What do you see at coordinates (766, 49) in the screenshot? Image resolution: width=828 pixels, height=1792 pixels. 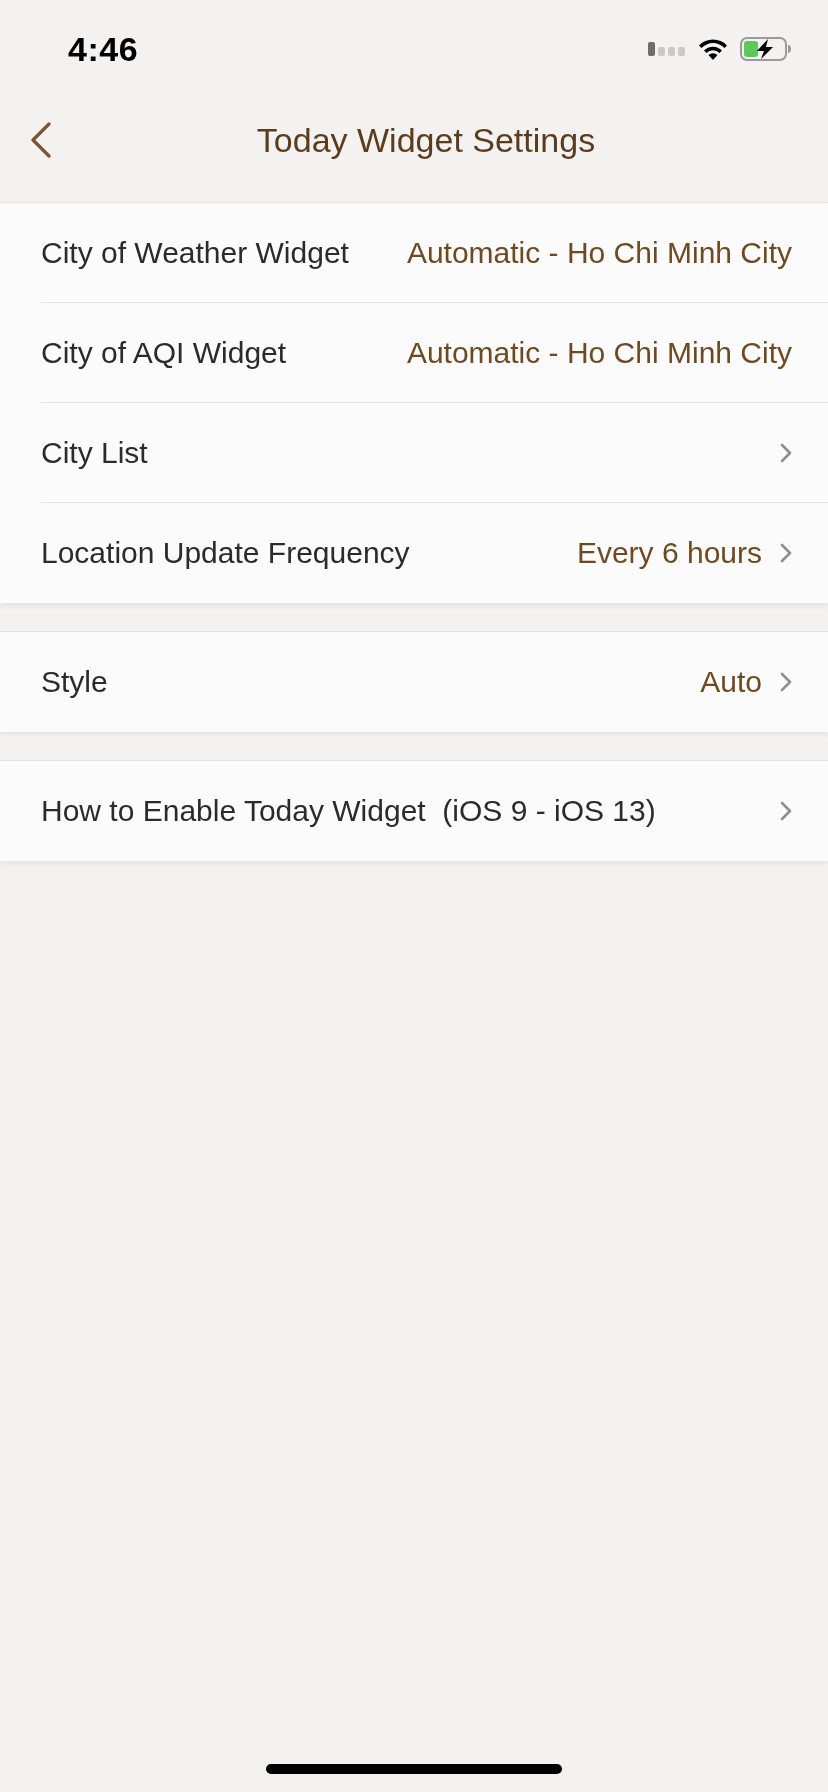 I see `battery-icon` at bounding box center [766, 49].